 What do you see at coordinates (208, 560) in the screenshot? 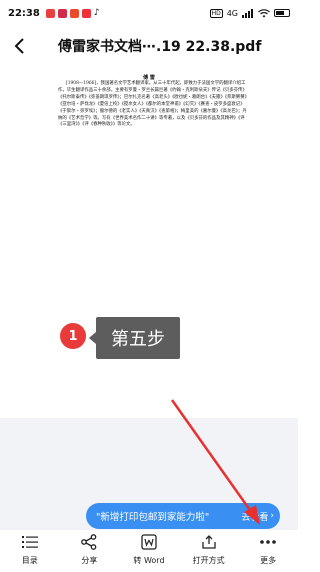
I see `toolbar-label: 打开方式` at bounding box center [208, 560].